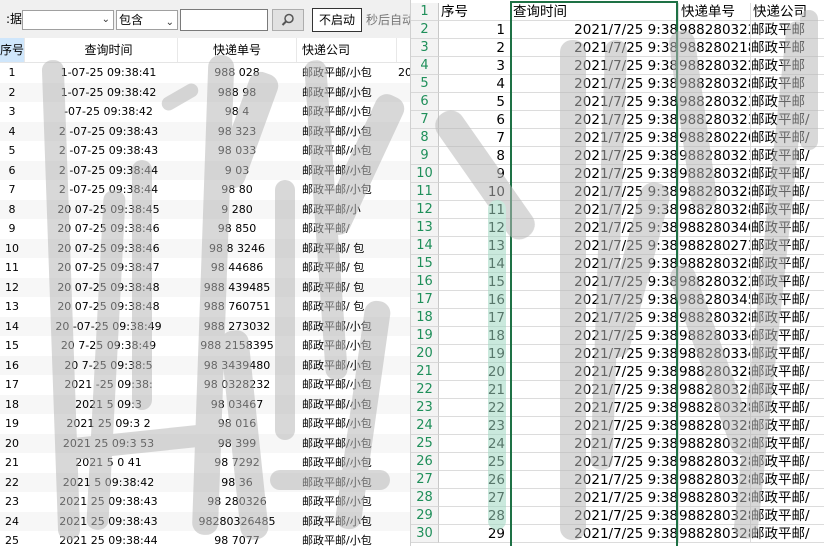  Describe the element at coordinates (617, 372) in the screenshot. I see `sheet-row: 21 20 2021/7/25 9:38 988280328 邮政平邮/` at that location.